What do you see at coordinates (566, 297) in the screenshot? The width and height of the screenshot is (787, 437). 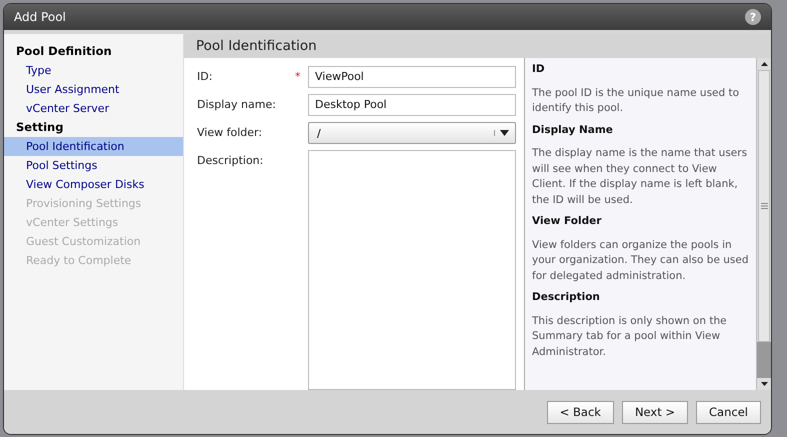 I see `help-heading: Description` at bounding box center [566, 297].